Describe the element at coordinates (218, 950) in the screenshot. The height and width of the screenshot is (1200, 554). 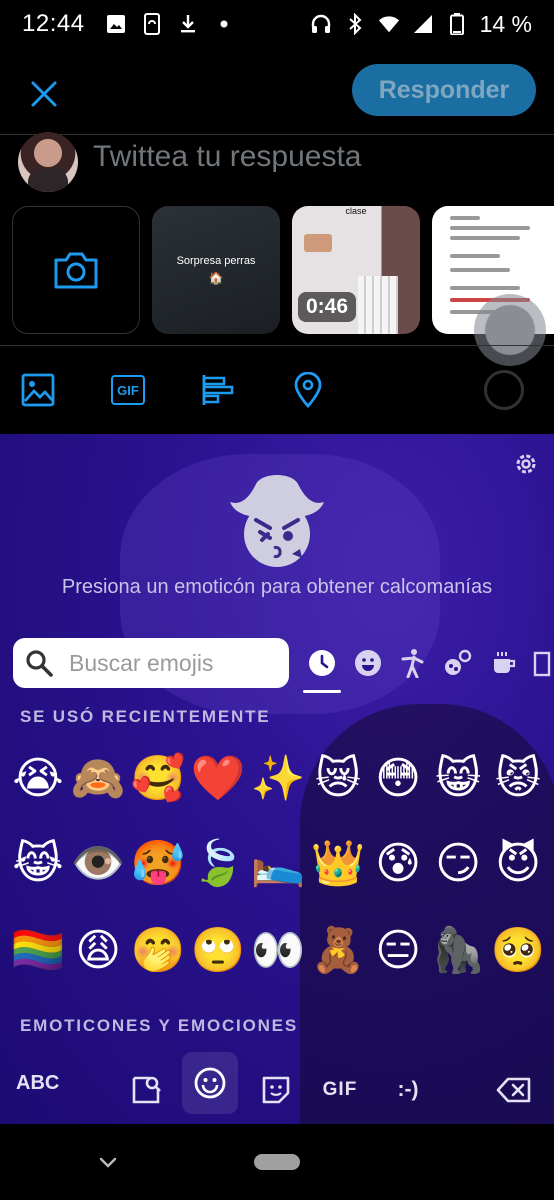
I see `emoji-key: 🙄` at that location.